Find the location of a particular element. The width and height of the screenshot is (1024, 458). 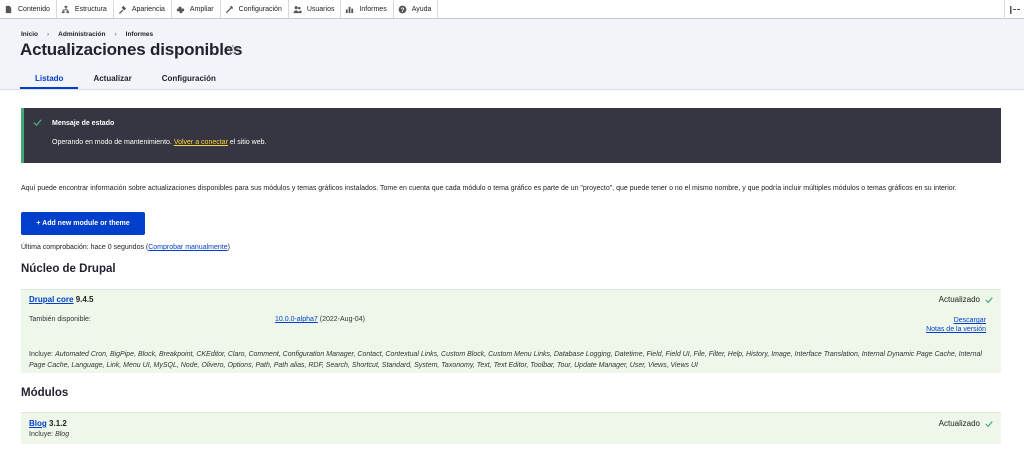

status-message-prefix: Operando en modo de mantenimiento. is located at coordinates (112, 142).